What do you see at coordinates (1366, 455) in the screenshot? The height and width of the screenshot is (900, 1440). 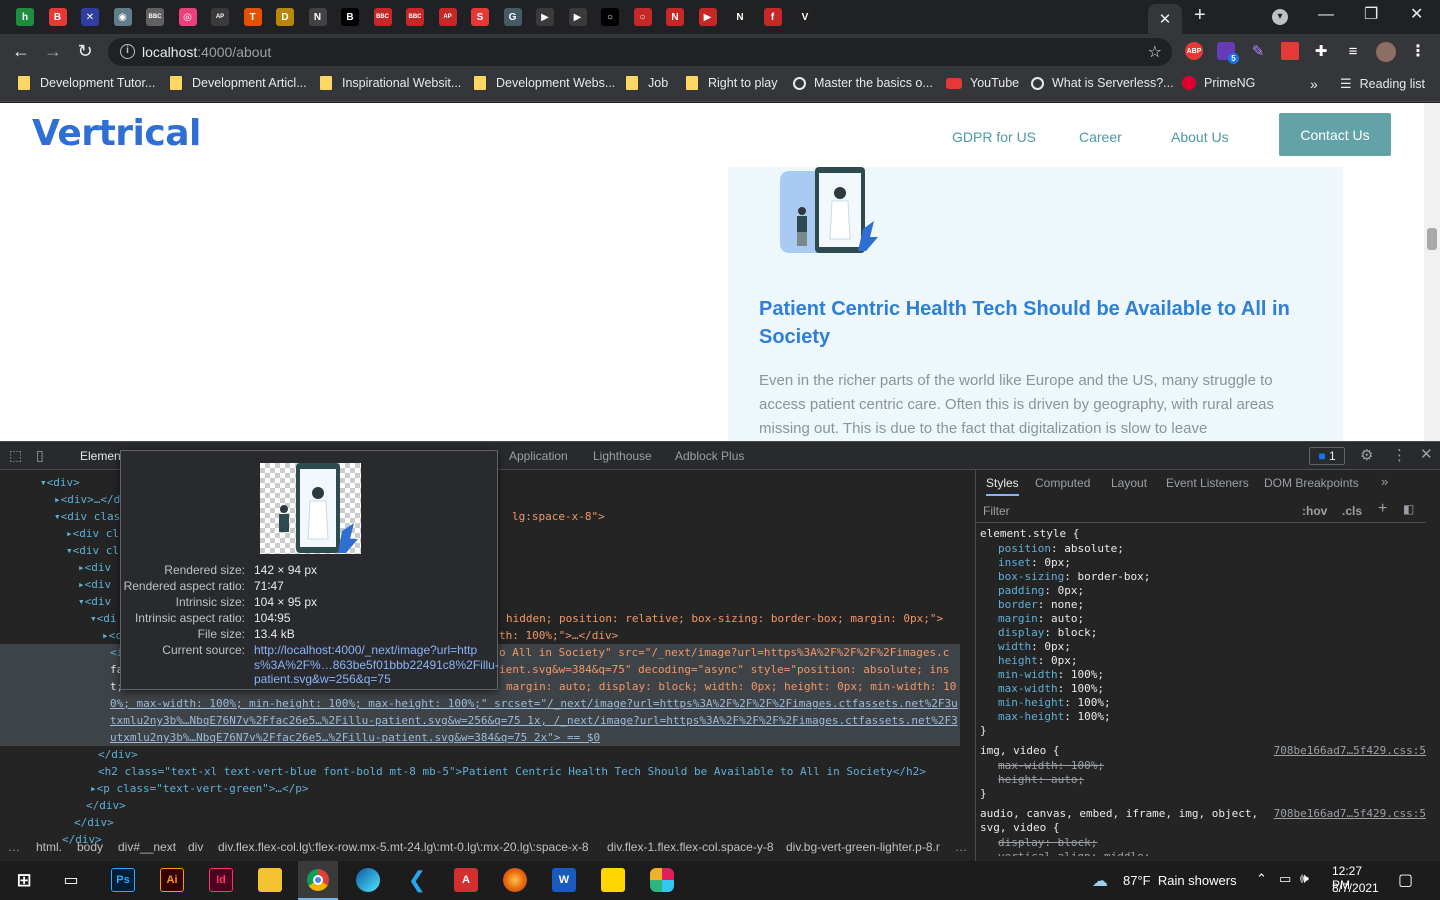 I see `devtools-settings-icon: ⚙` at bounding box center [1366, 455].